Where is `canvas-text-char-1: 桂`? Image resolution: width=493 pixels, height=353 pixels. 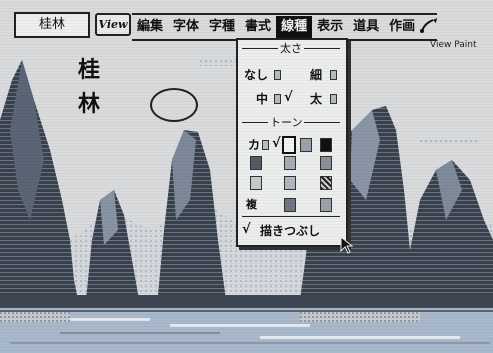 canvas-text-char-1: 桂 is located at coordinates (89, 70).